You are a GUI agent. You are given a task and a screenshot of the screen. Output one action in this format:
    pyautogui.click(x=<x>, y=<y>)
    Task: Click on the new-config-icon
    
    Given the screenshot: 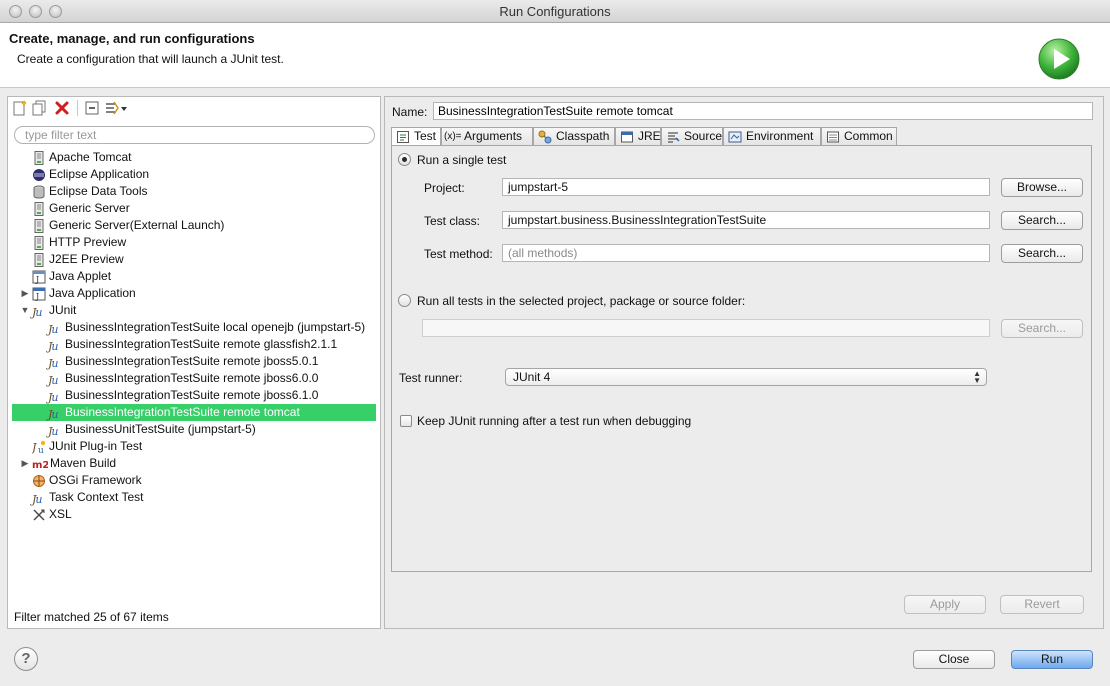 What is the action you would take?
    pyautogui.click(x=20, y=108)
    